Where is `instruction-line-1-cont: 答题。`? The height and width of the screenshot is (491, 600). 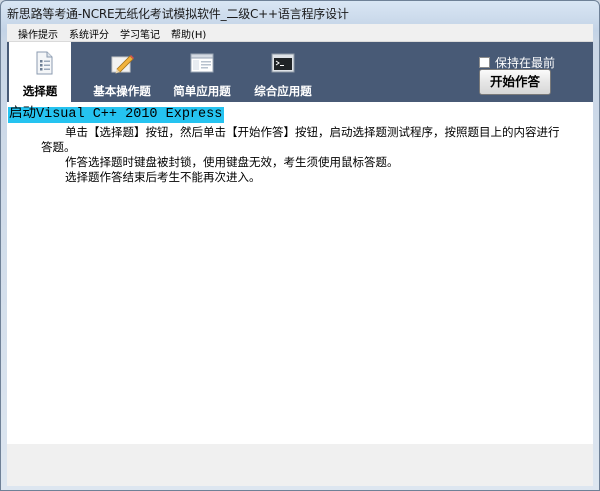 instruction-line-1-cont: 答题。 is located at coordinates (58, 147).